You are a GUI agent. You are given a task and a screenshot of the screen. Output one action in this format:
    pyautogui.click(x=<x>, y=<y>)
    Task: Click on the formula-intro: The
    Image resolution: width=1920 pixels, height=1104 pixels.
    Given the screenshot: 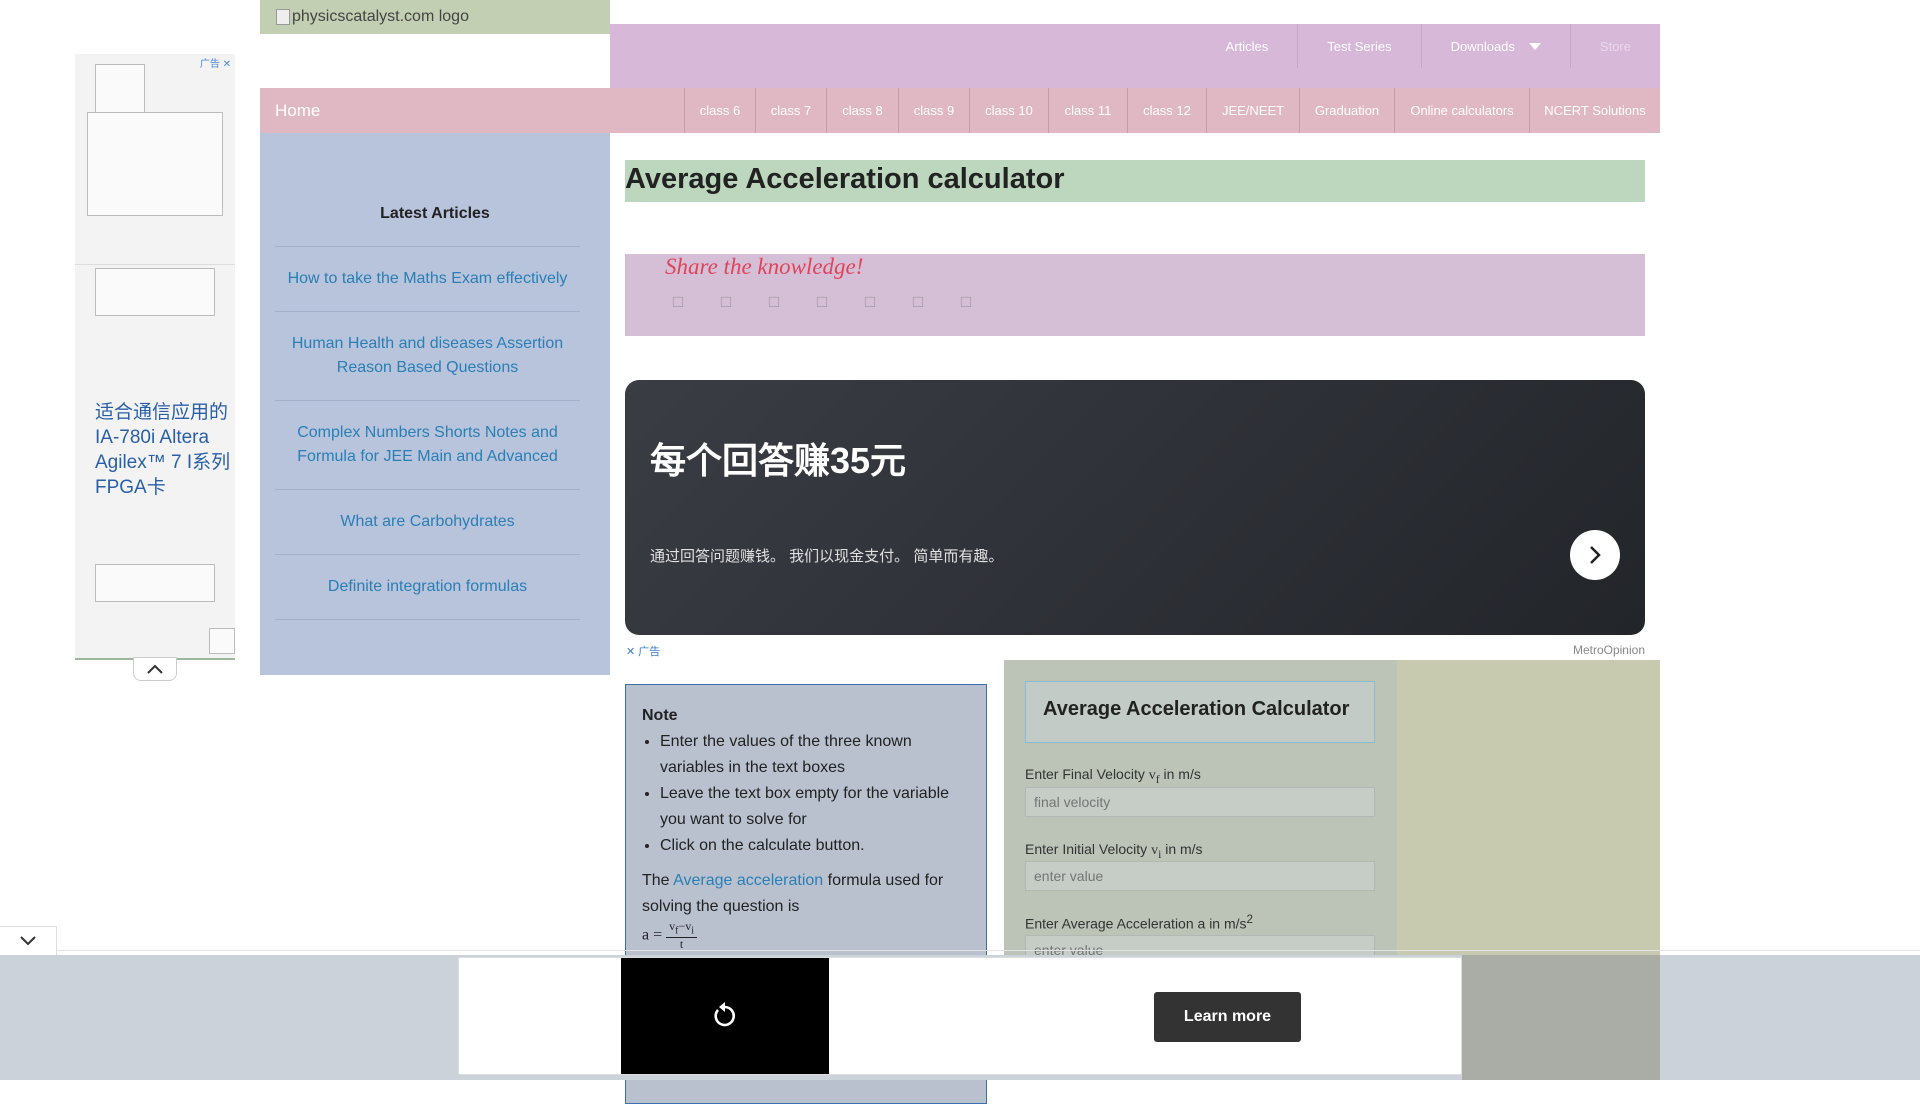 What is the action you would take?
    pyautogui.click(x=656, y=880)
    